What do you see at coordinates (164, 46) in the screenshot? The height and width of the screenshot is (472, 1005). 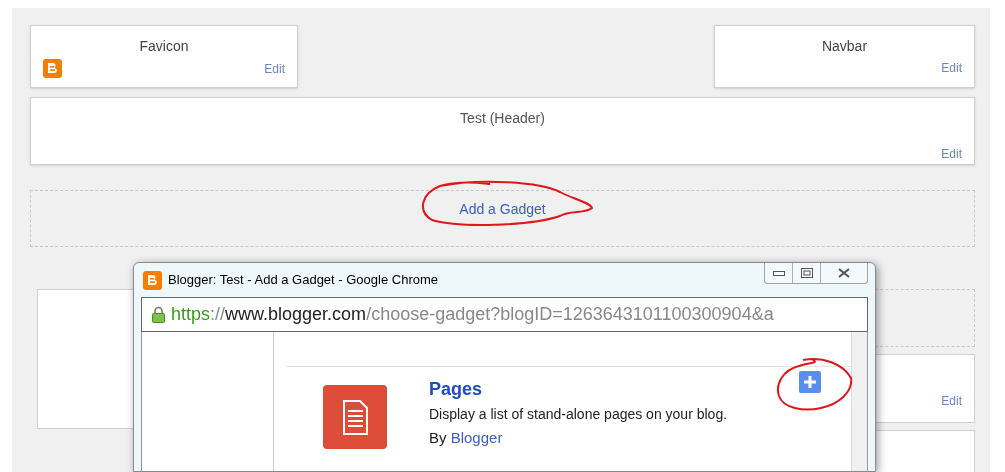 I see `widget-title: Favicon` at bounding box center [164, 46].